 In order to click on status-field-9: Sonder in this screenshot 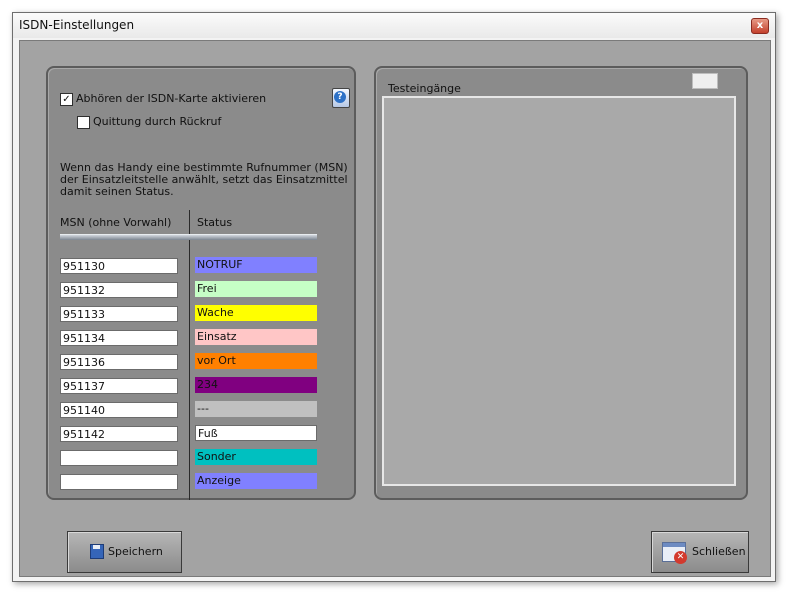, I will do `click(256, 457)`.